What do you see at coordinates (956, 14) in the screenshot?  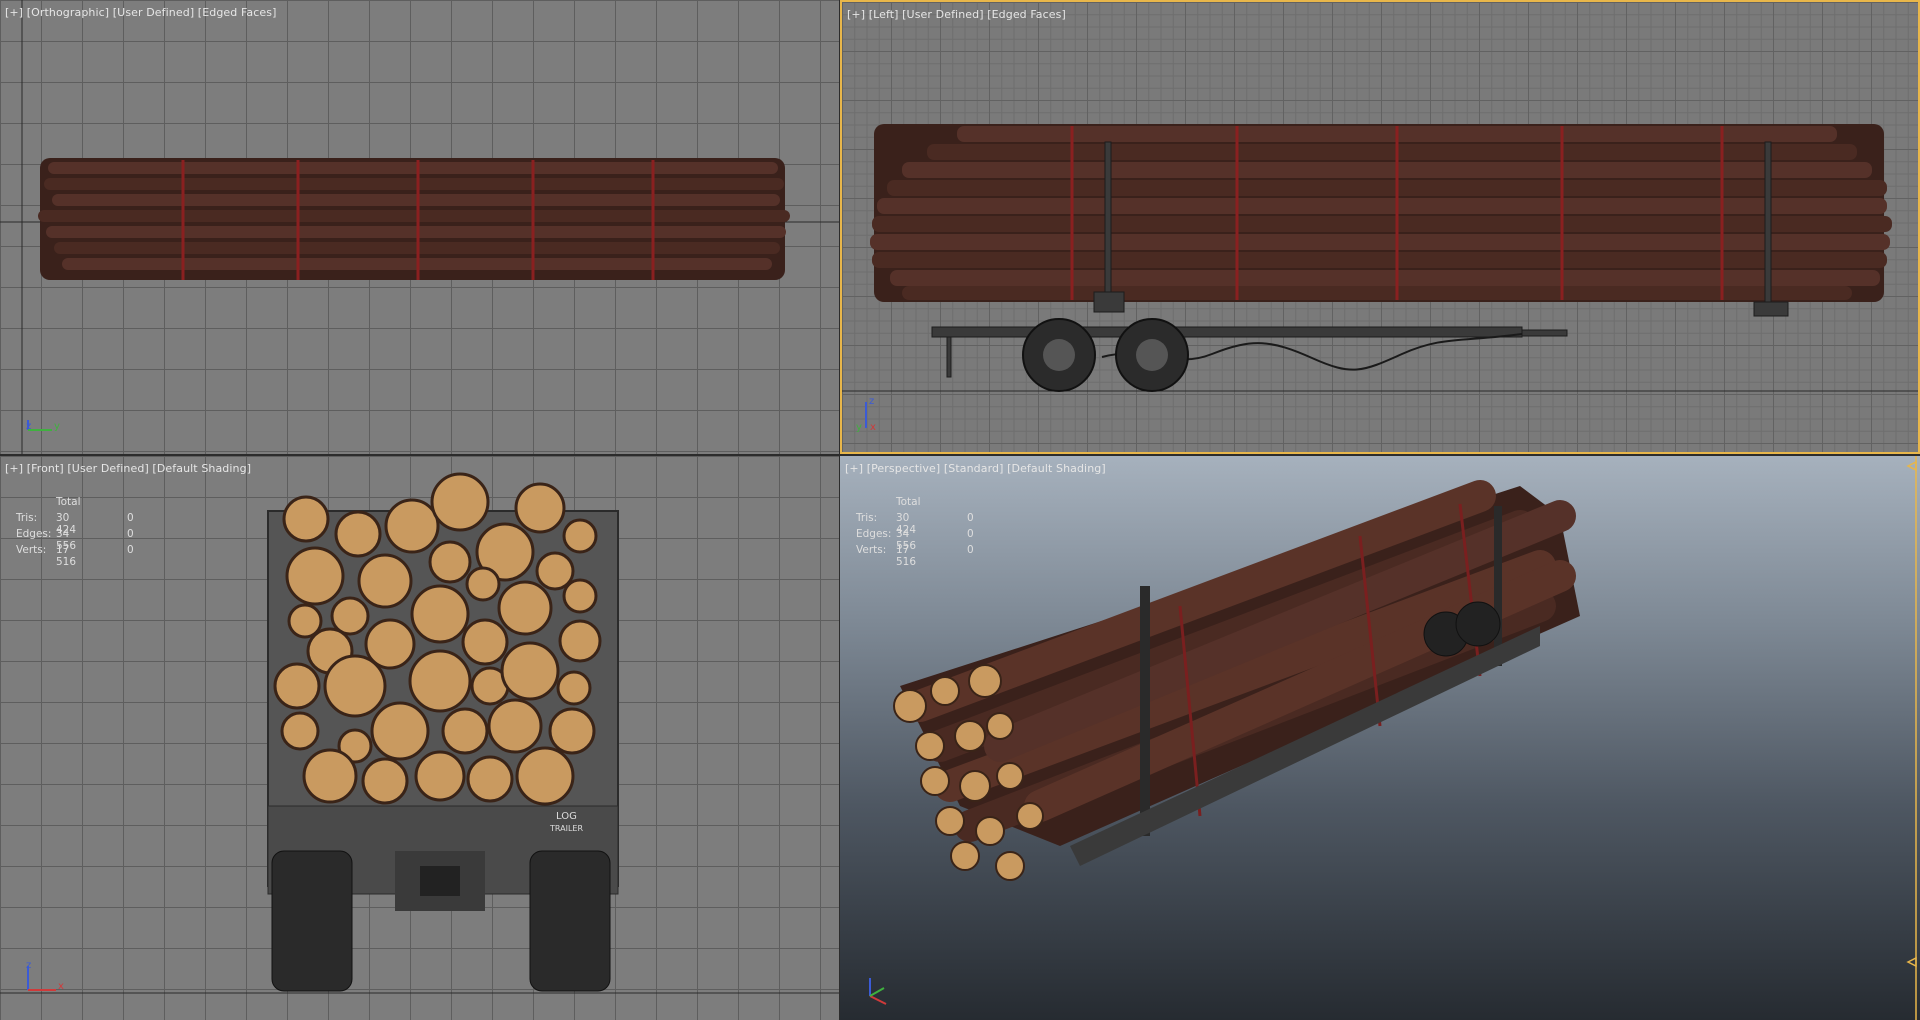 I see `viewport-label-left: [+] [Left] [User Defined] [Edged Faces]` at bounding box center [956, 14].